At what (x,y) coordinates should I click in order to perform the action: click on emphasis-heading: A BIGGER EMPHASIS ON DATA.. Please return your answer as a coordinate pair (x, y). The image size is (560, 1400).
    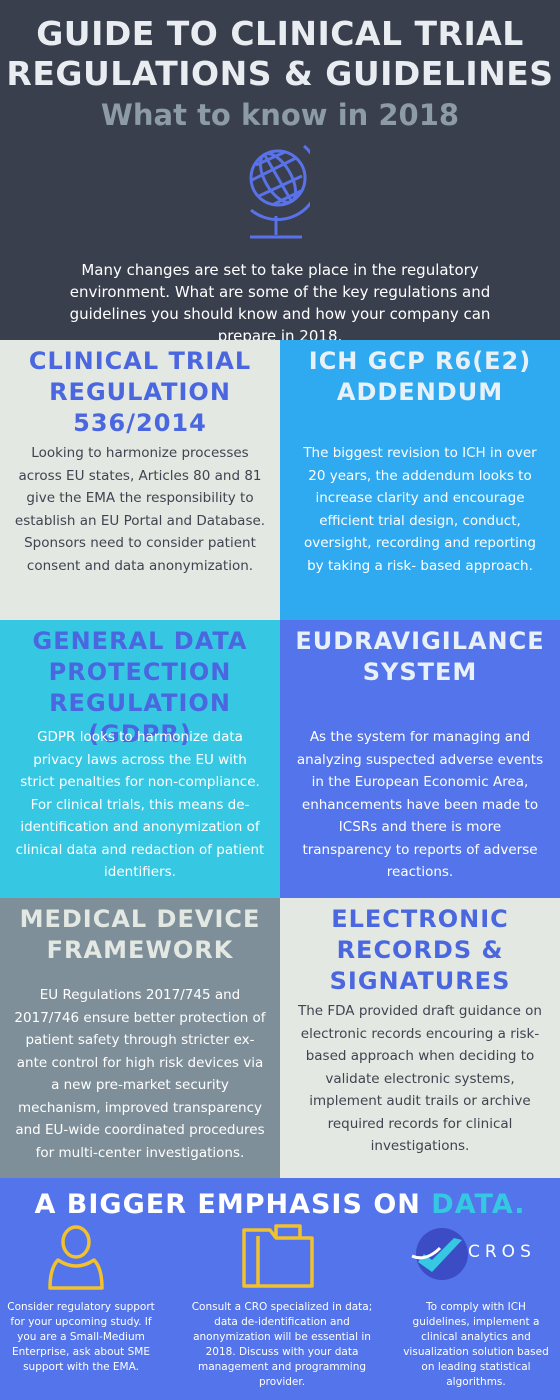
    Looking at the image, I should click on (280, 1205).